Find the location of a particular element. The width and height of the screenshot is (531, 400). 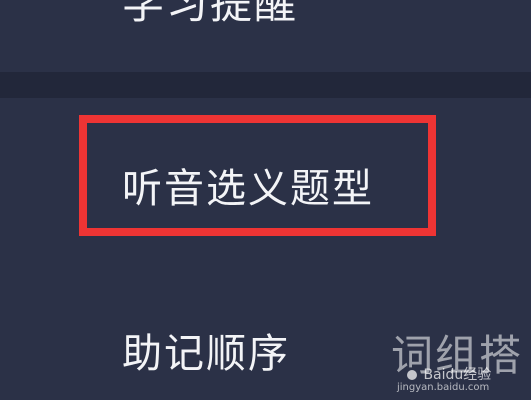

mnemonic-order-label: 助记顺序 is located at coordinates (206, 354).